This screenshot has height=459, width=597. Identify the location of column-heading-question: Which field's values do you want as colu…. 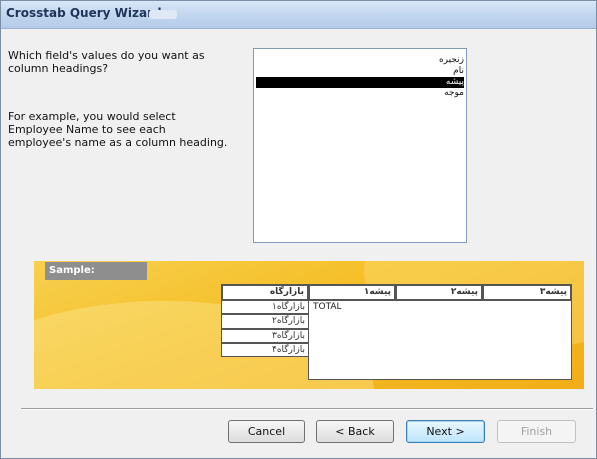
(106, 62).